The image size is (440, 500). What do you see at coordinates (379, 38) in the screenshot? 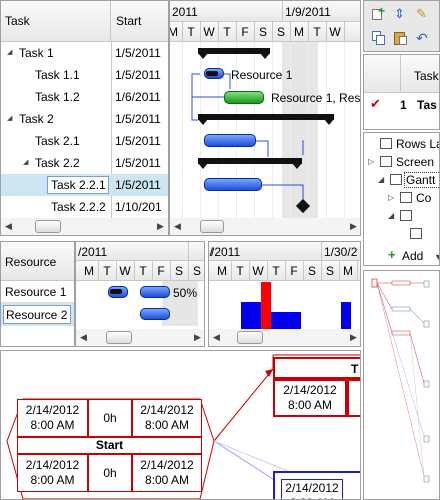
I see `copy-icon` at bounding box center [379, 38].